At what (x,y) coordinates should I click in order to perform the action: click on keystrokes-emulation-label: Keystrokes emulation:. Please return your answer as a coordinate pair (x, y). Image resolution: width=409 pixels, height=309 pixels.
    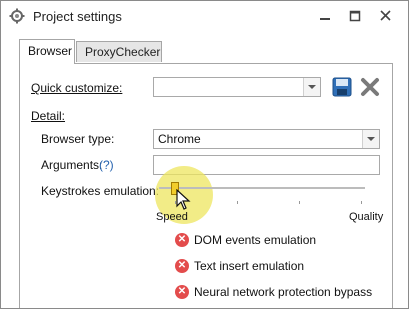
    Looking at the image, I should click on (100, 191).